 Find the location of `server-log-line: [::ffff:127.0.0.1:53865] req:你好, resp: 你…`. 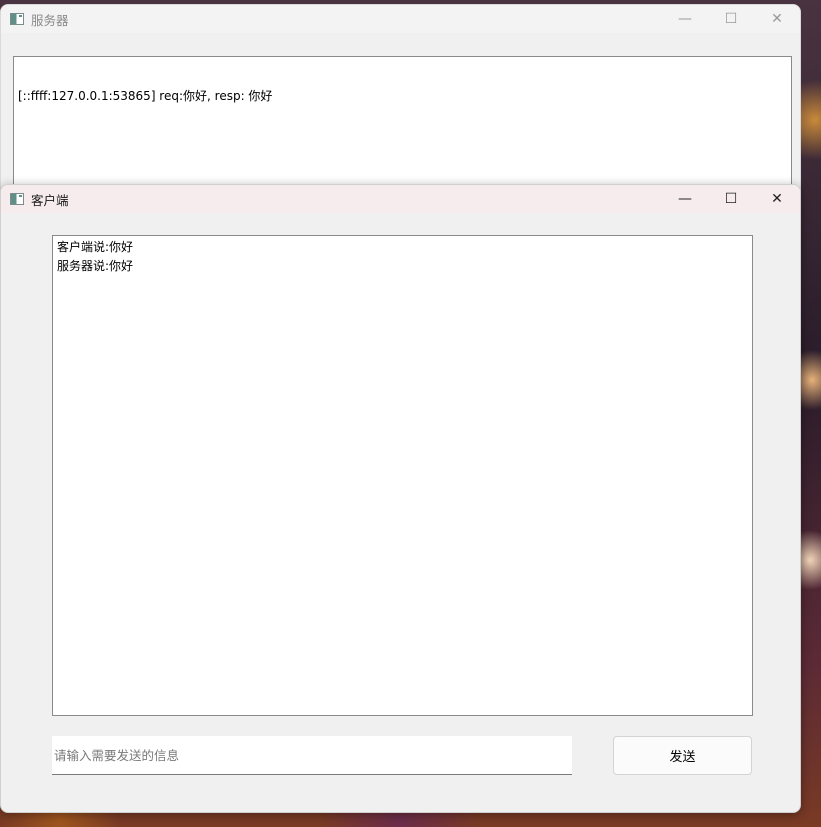

server-log-line: [::ffff:127.0.0.1:53865] req:你好, resp: 你… is located at coordinates (145, 96).